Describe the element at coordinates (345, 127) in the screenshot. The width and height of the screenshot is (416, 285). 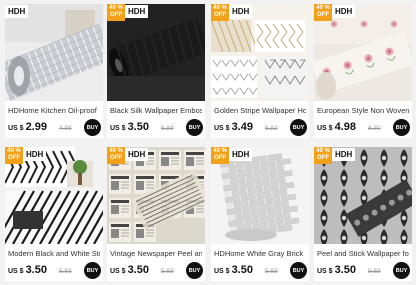
I see `price-value: 4.98` at that location.